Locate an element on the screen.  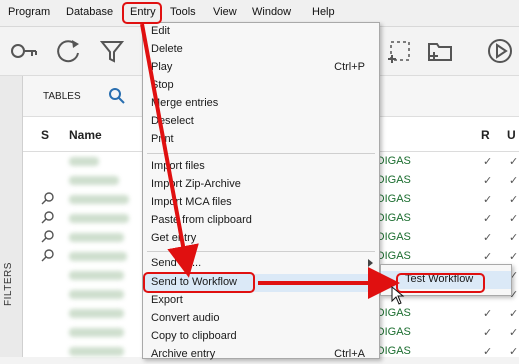
highlight-entry-box is located at coordinates (142, 13).